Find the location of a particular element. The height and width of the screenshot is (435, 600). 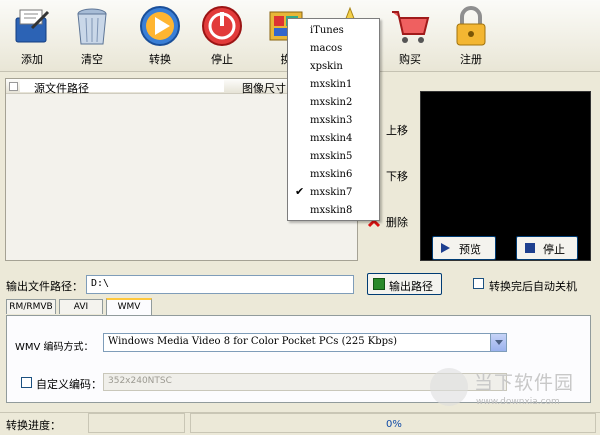

convert-button: 转换 is located at coordinates (160, 36).